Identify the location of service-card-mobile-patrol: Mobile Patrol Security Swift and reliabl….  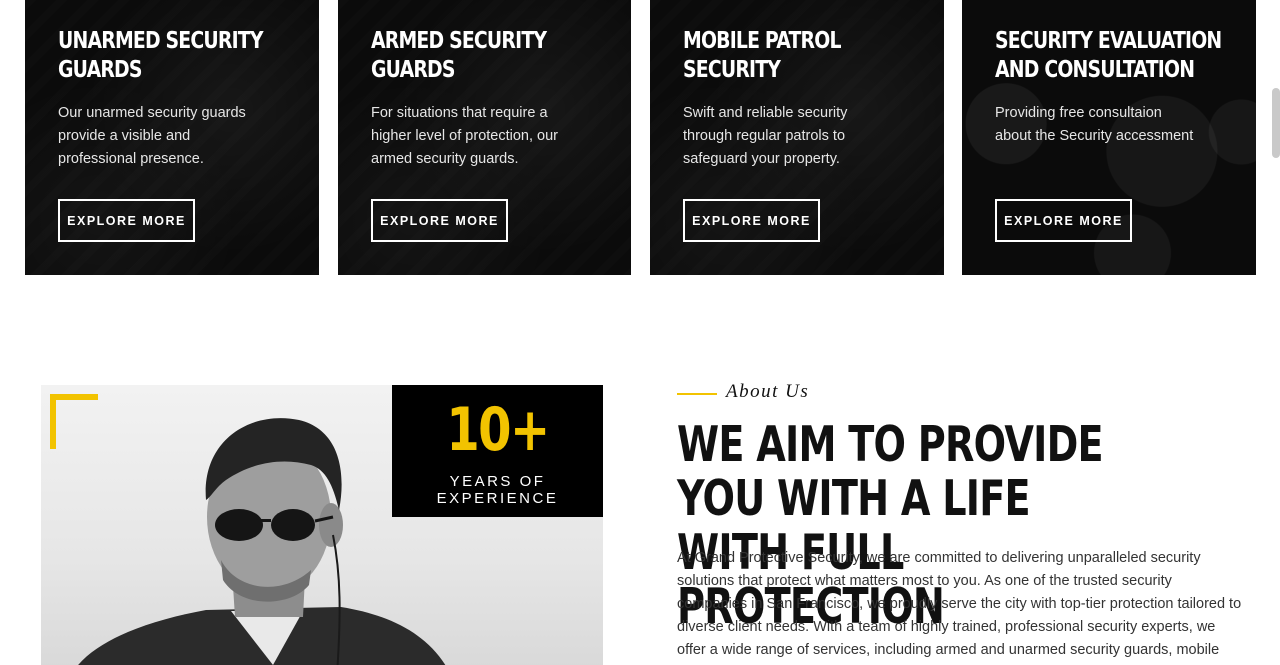
(797, 137).